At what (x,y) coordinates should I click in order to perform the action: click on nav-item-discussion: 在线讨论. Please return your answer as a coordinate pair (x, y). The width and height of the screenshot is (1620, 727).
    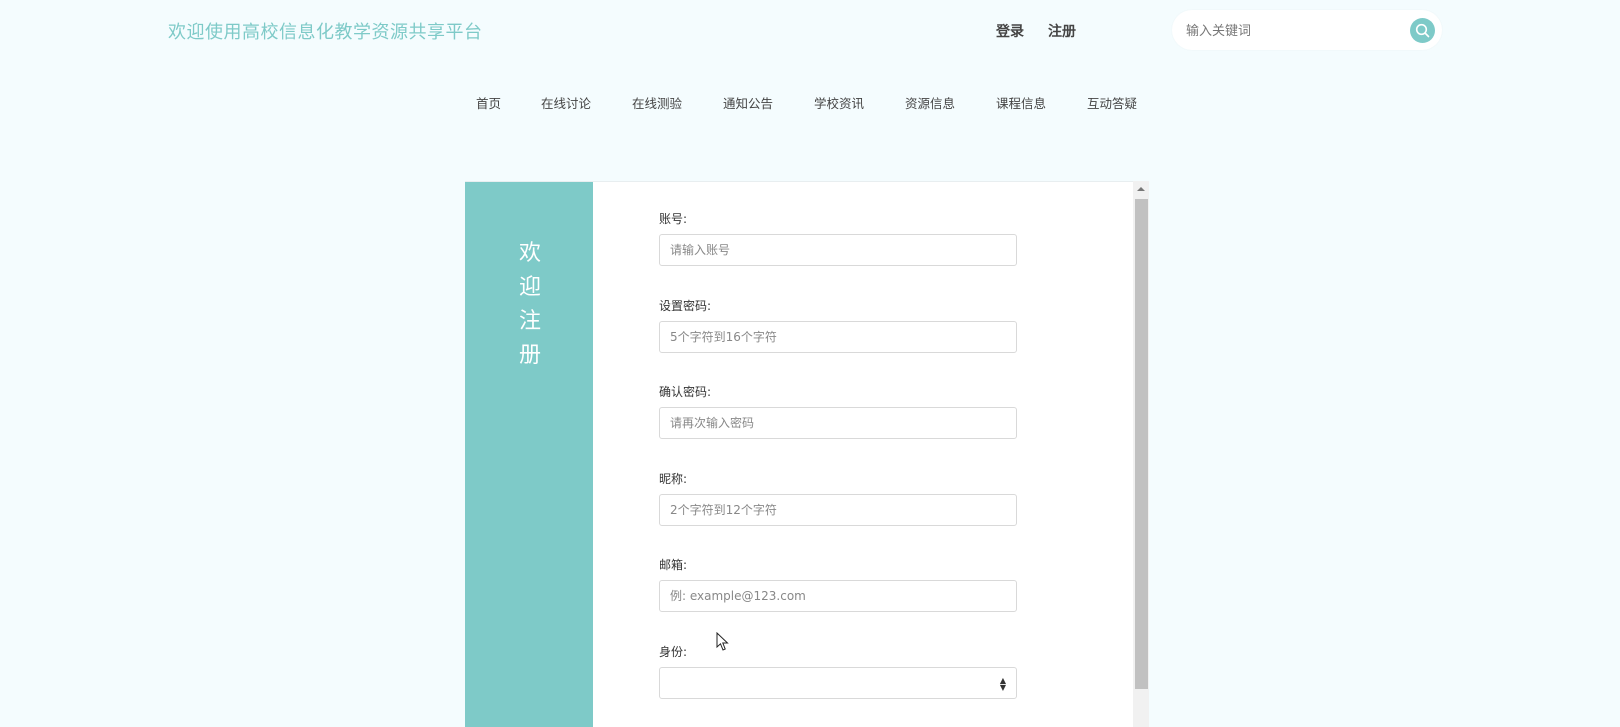
    Looking at the image, I should click on (586, 104).